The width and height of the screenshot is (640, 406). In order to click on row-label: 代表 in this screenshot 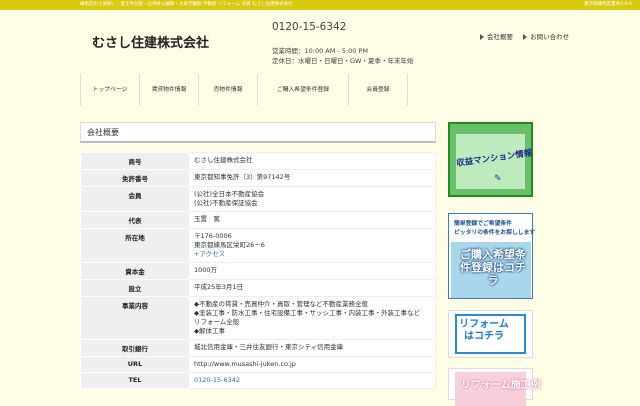, I will do `click(135, 220)`.